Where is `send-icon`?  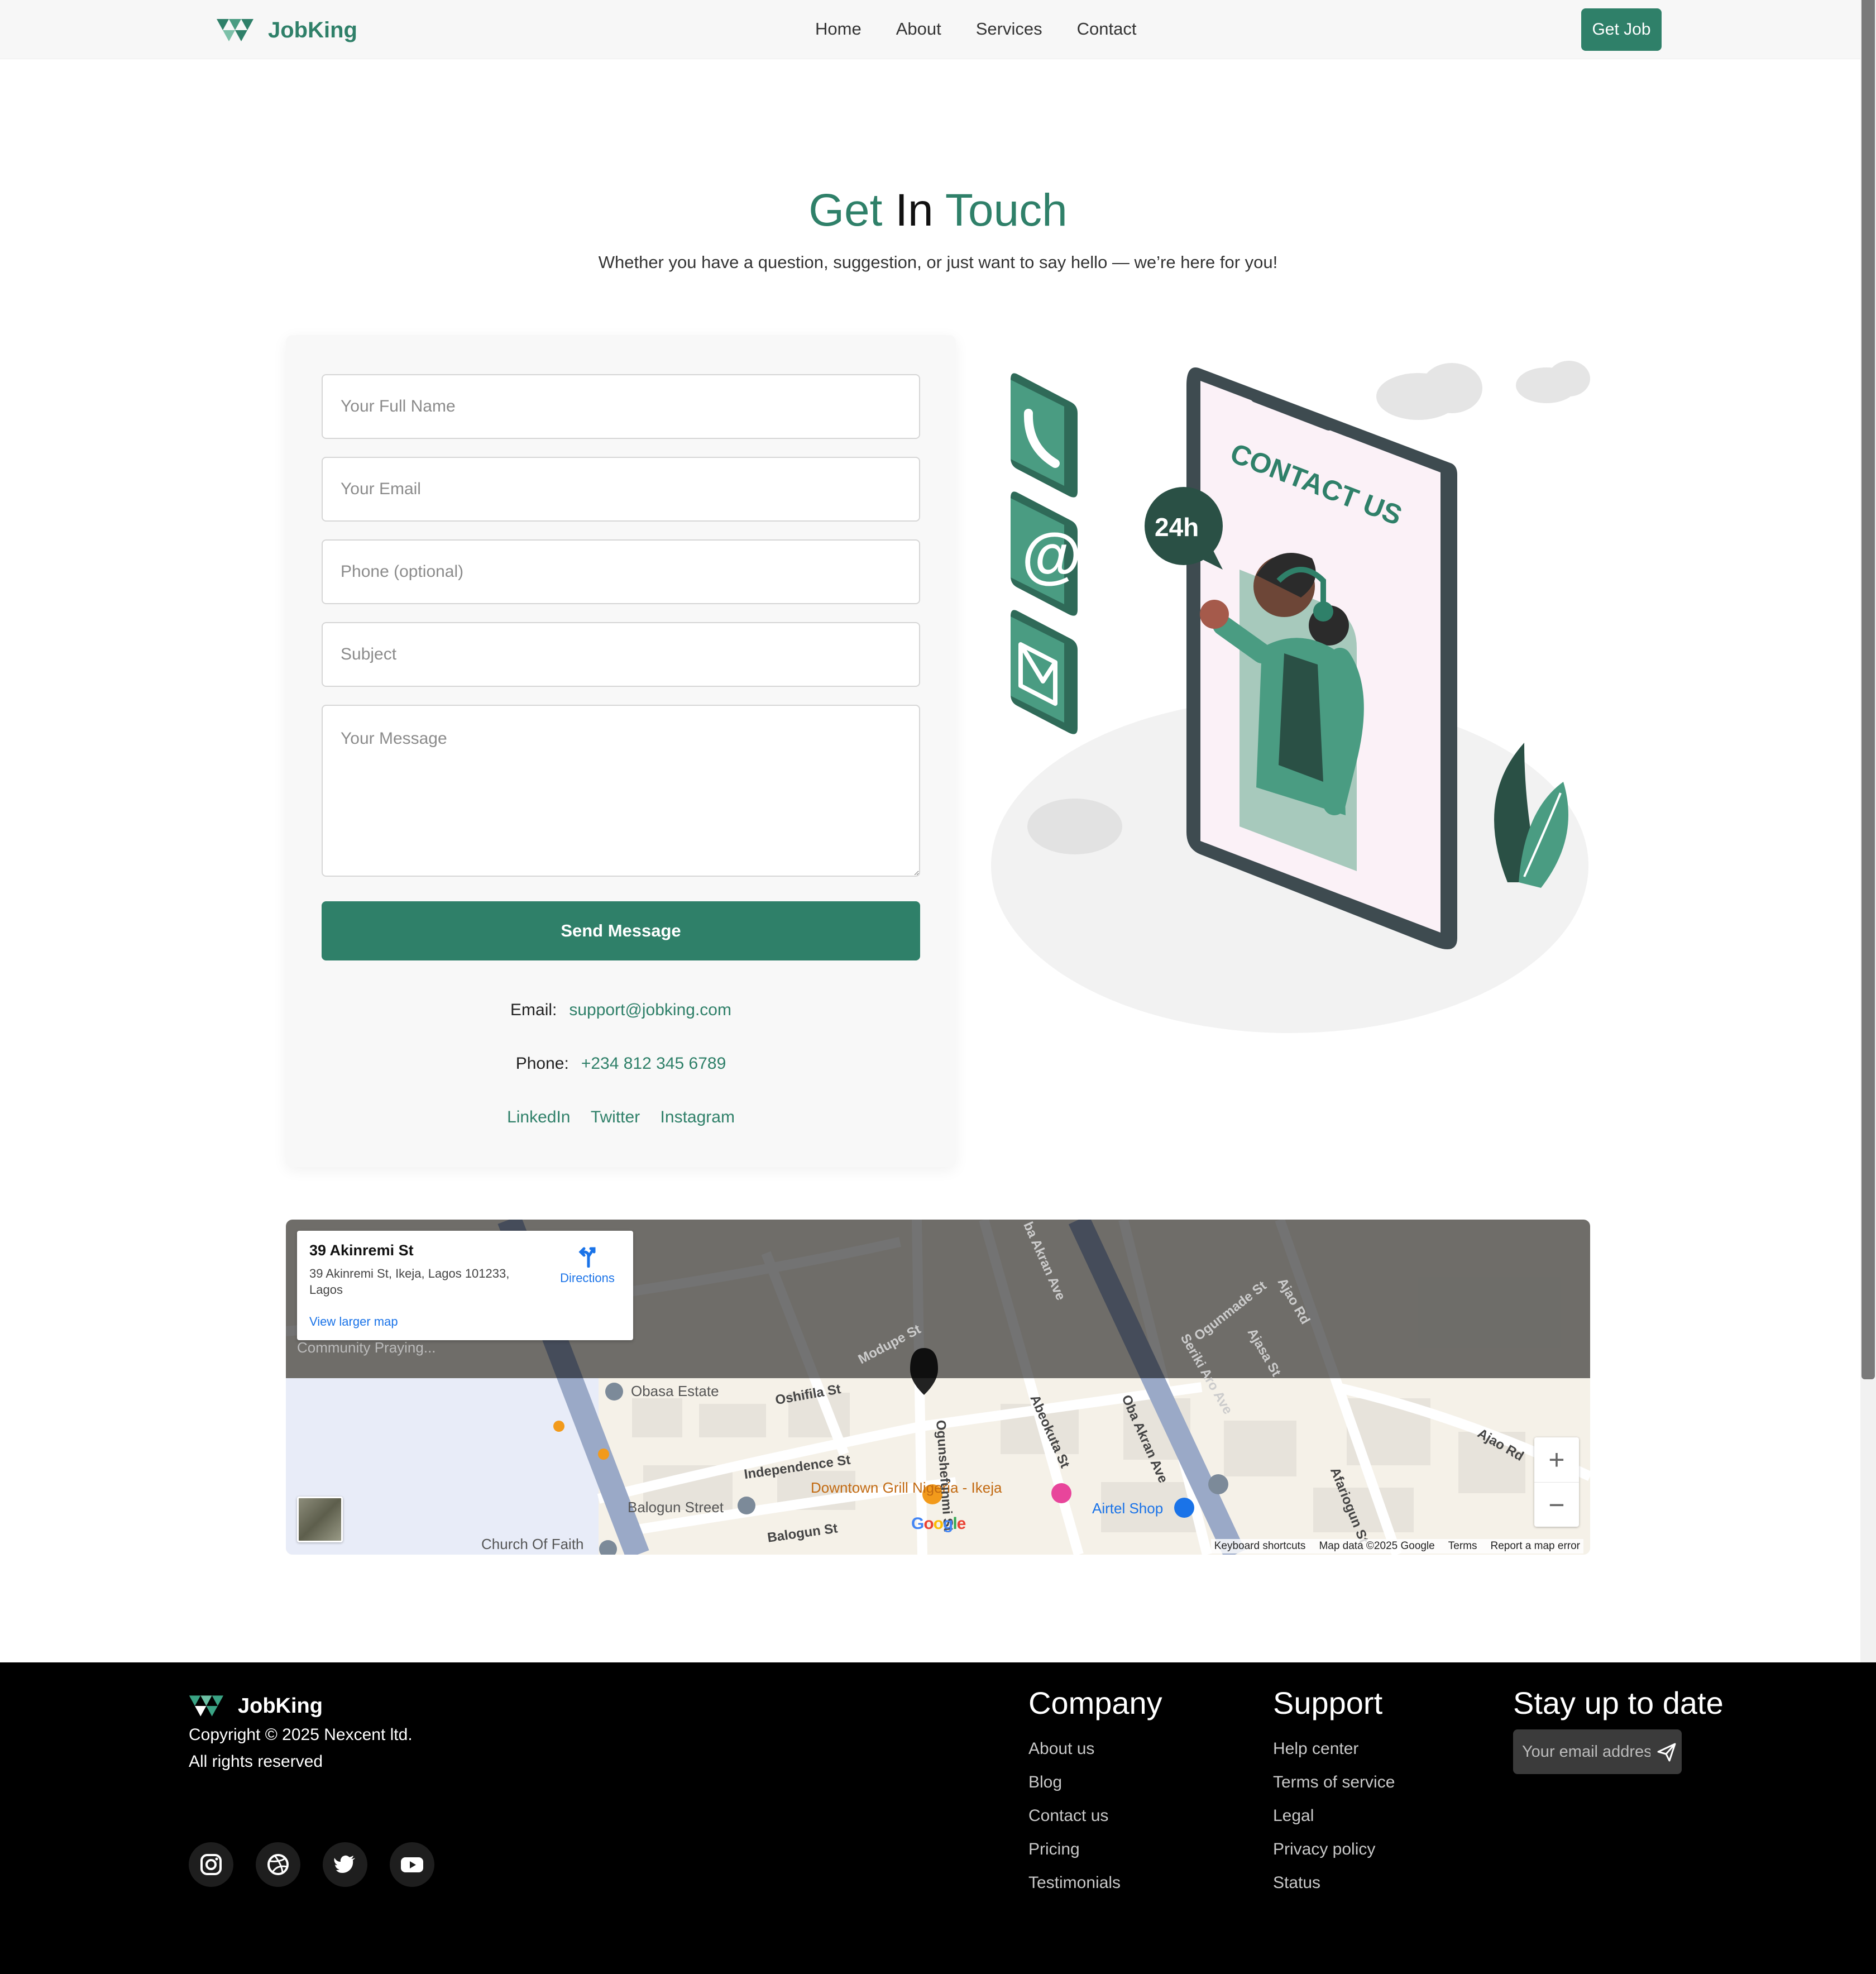
send-icon is located at coordinates (1667, 1753).